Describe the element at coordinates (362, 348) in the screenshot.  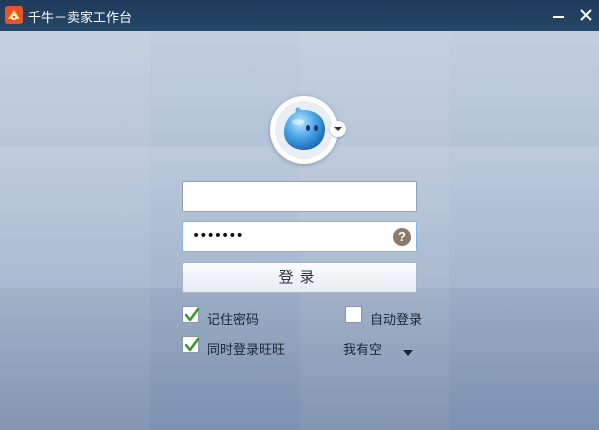
I see `status-select: 我有空` at that location.